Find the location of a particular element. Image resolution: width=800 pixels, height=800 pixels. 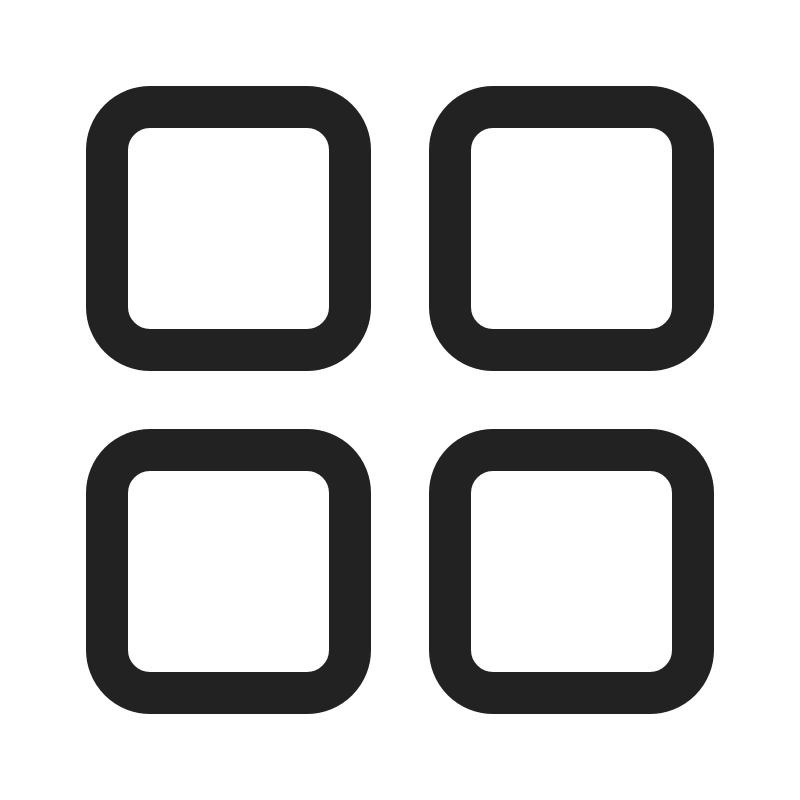

grid-tile-bottom-right-icon is located at coordinates (571, 571).